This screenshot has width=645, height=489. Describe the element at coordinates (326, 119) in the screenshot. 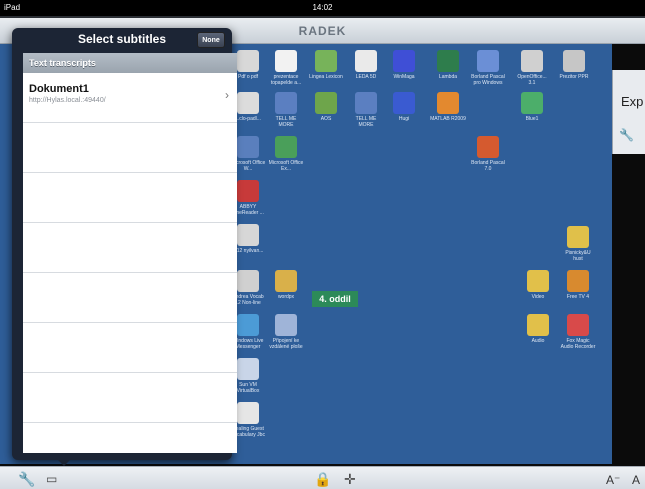

I see `desktop-icon-label: AOS` at that location.